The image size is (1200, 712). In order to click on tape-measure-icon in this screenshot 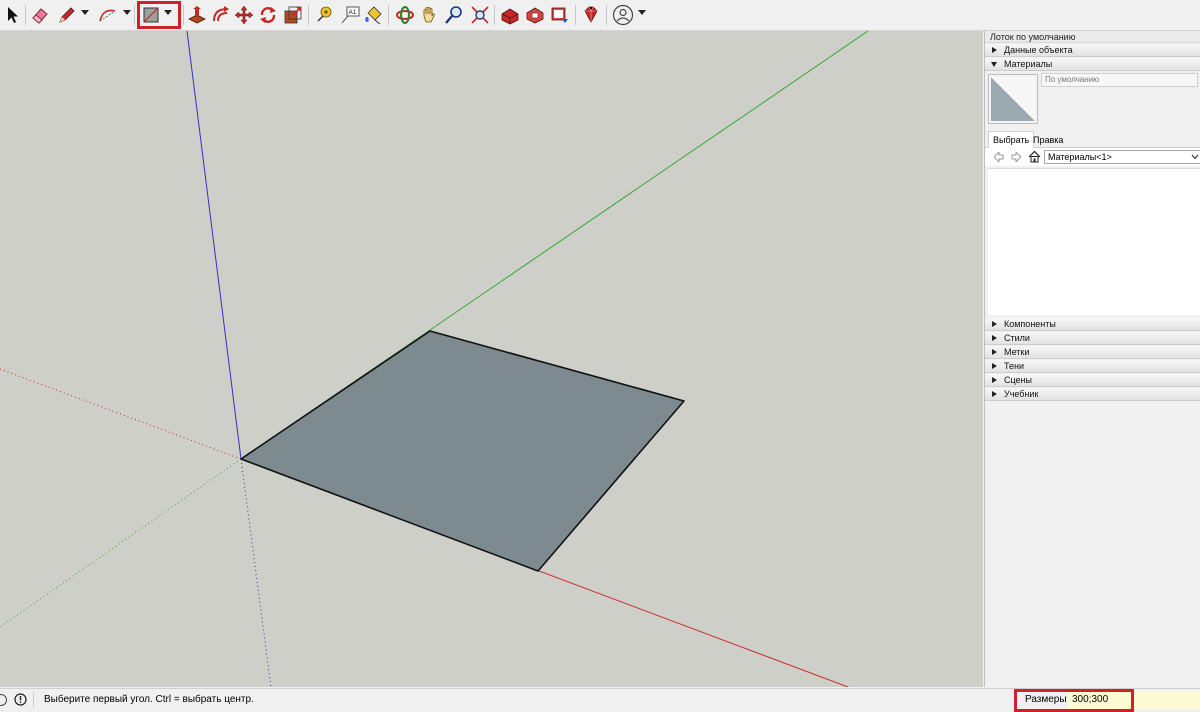, I will do `click(324, 14)`.